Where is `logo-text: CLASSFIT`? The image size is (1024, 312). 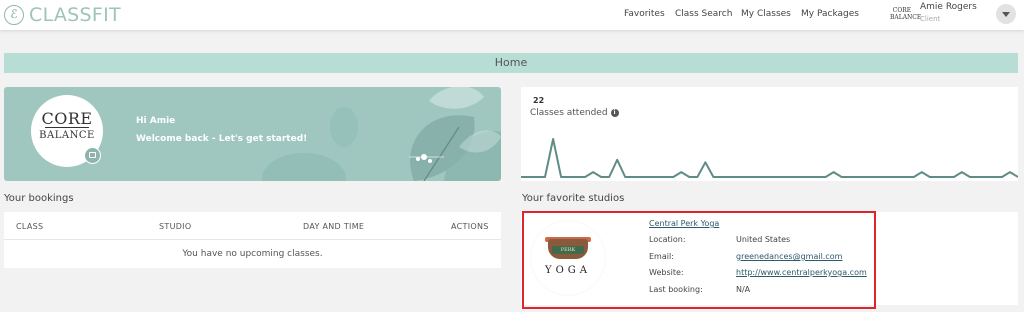 logo-text: CLASSFIT is located at coordinates (75, 15).